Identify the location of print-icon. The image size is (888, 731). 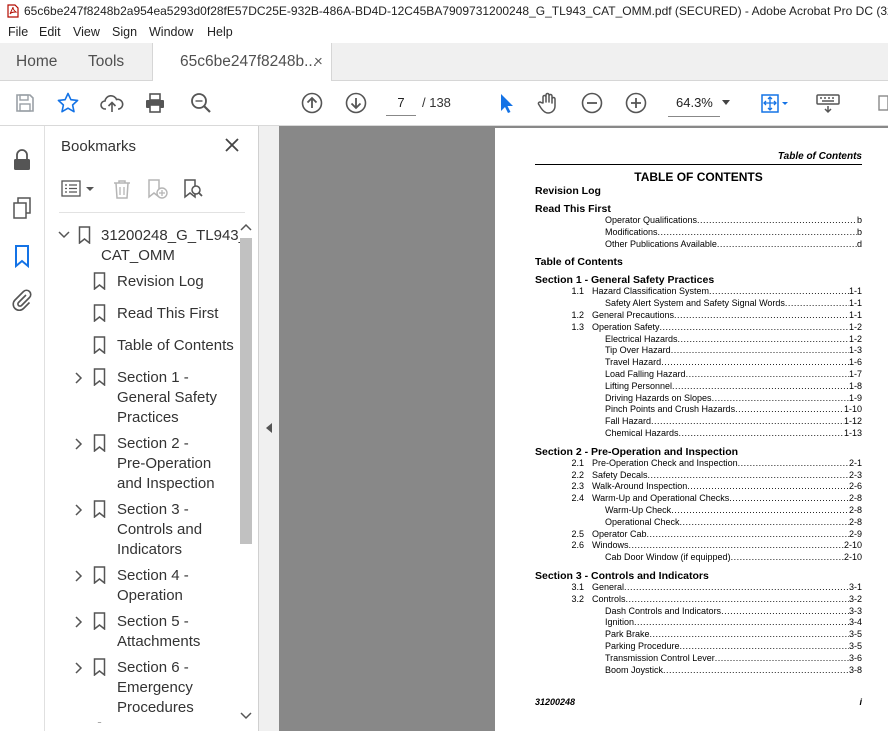
(155, 103).